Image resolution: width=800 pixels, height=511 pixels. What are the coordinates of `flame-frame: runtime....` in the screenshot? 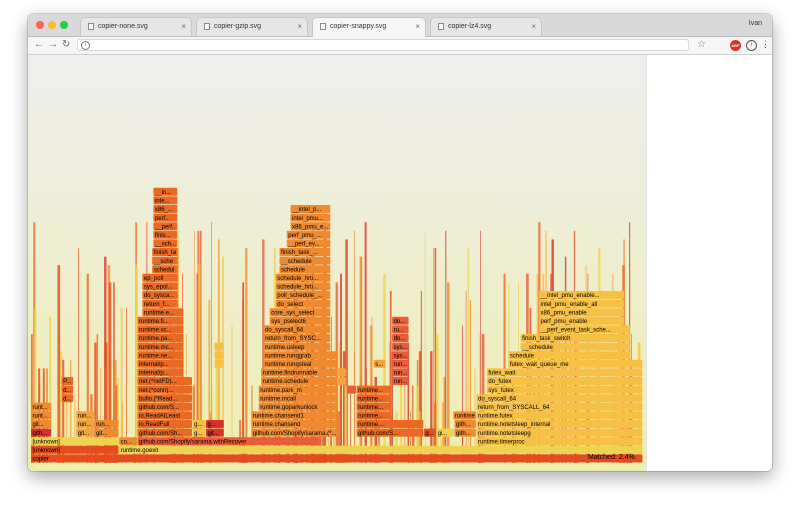 It's located at (390, 424).